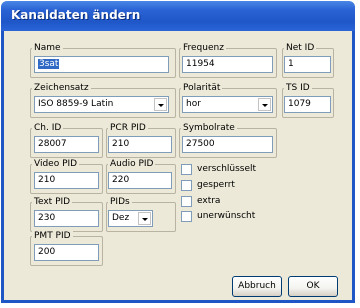 The width and height of the screenshot is (360, 308). Describe the element at coordinates (209, 128) in the screenshot. I see `symbolrate-label: Symbolrate` at that location.